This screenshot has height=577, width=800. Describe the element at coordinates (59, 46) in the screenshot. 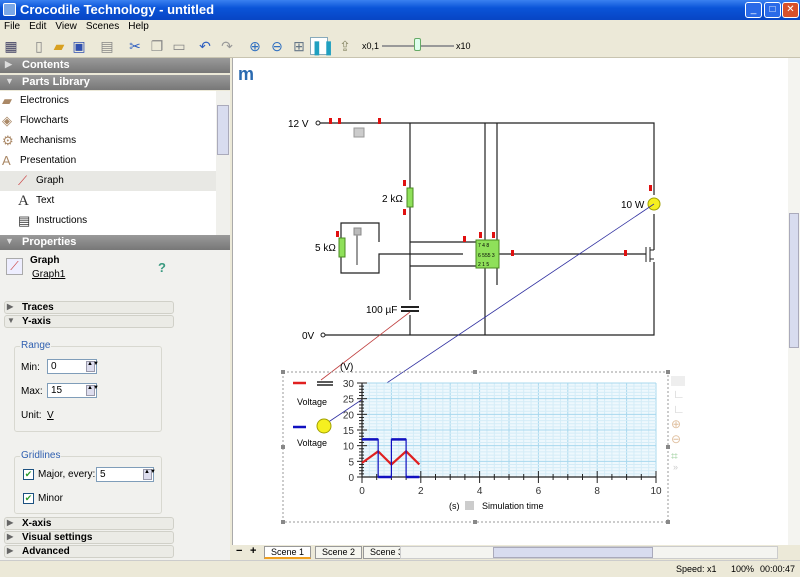

I see `open-icon: ▰` at that location.